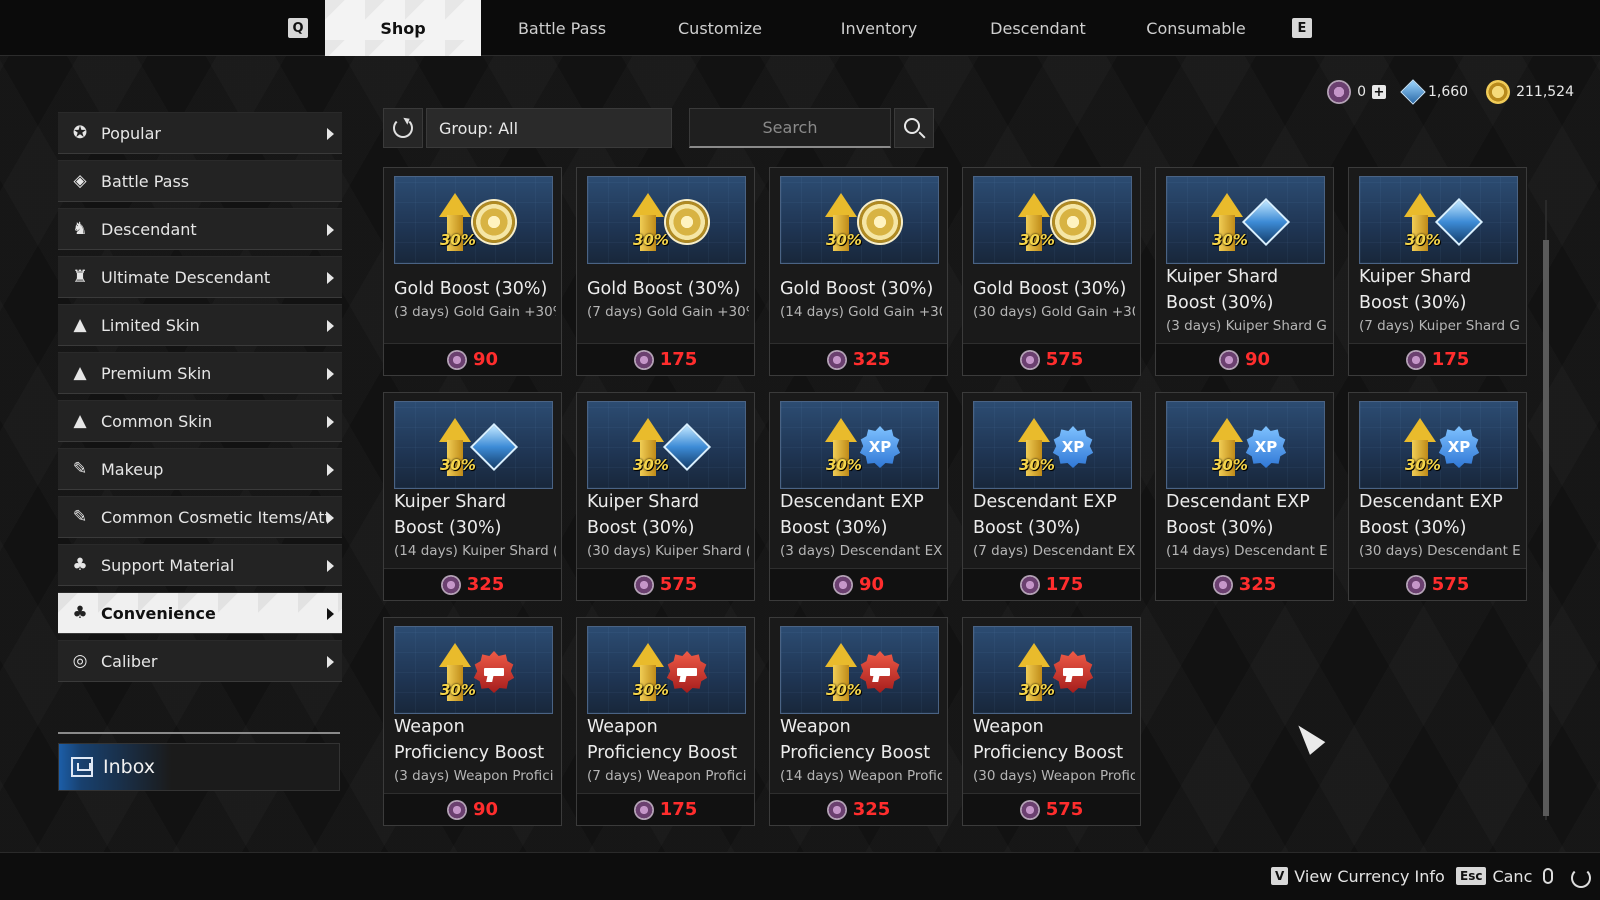 The width and height of the screenshot is (1600, 900). I want to click on sidebar-item-descendant: ♞ Descendant, so click(200, 229).